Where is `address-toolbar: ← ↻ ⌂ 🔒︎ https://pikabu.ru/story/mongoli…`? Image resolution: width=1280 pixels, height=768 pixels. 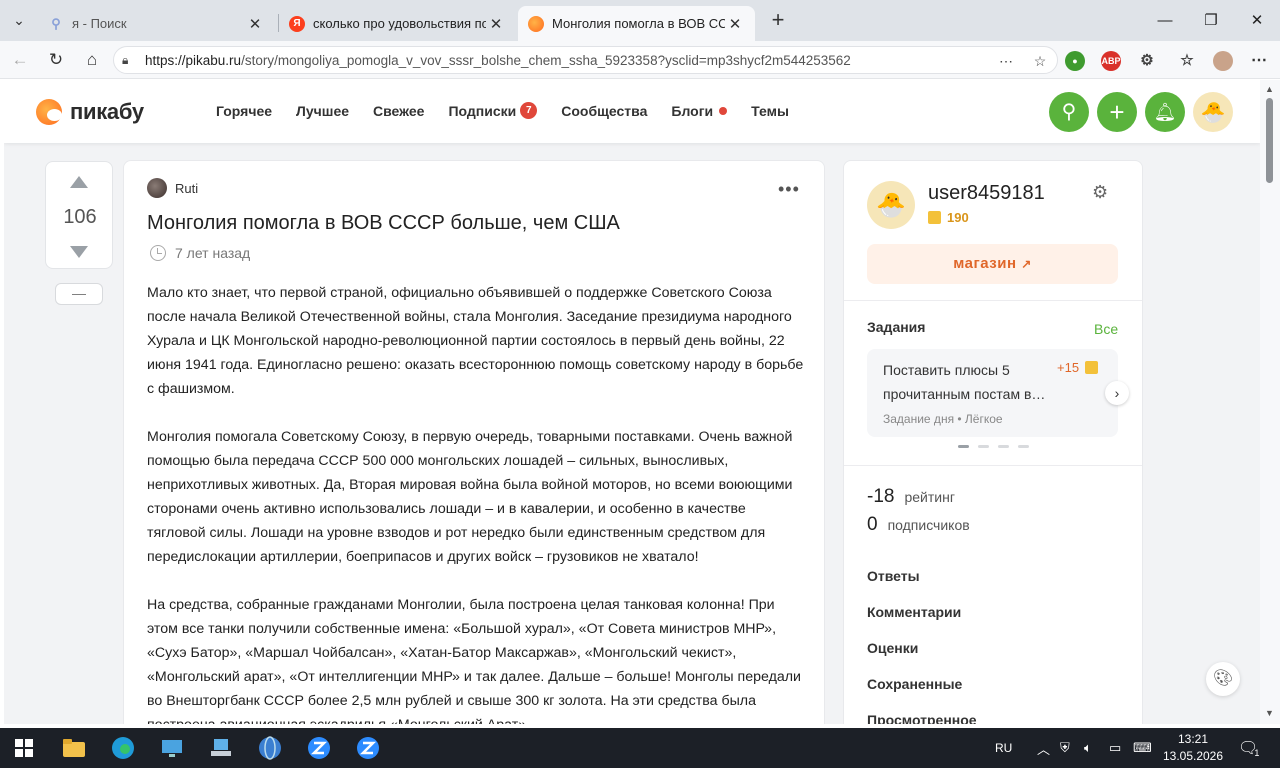 address-toolbar: ← ↻ ⌂ 🔒︎ https://pikabu.ru/story/mongoli… is located at coordinates (640, 60).